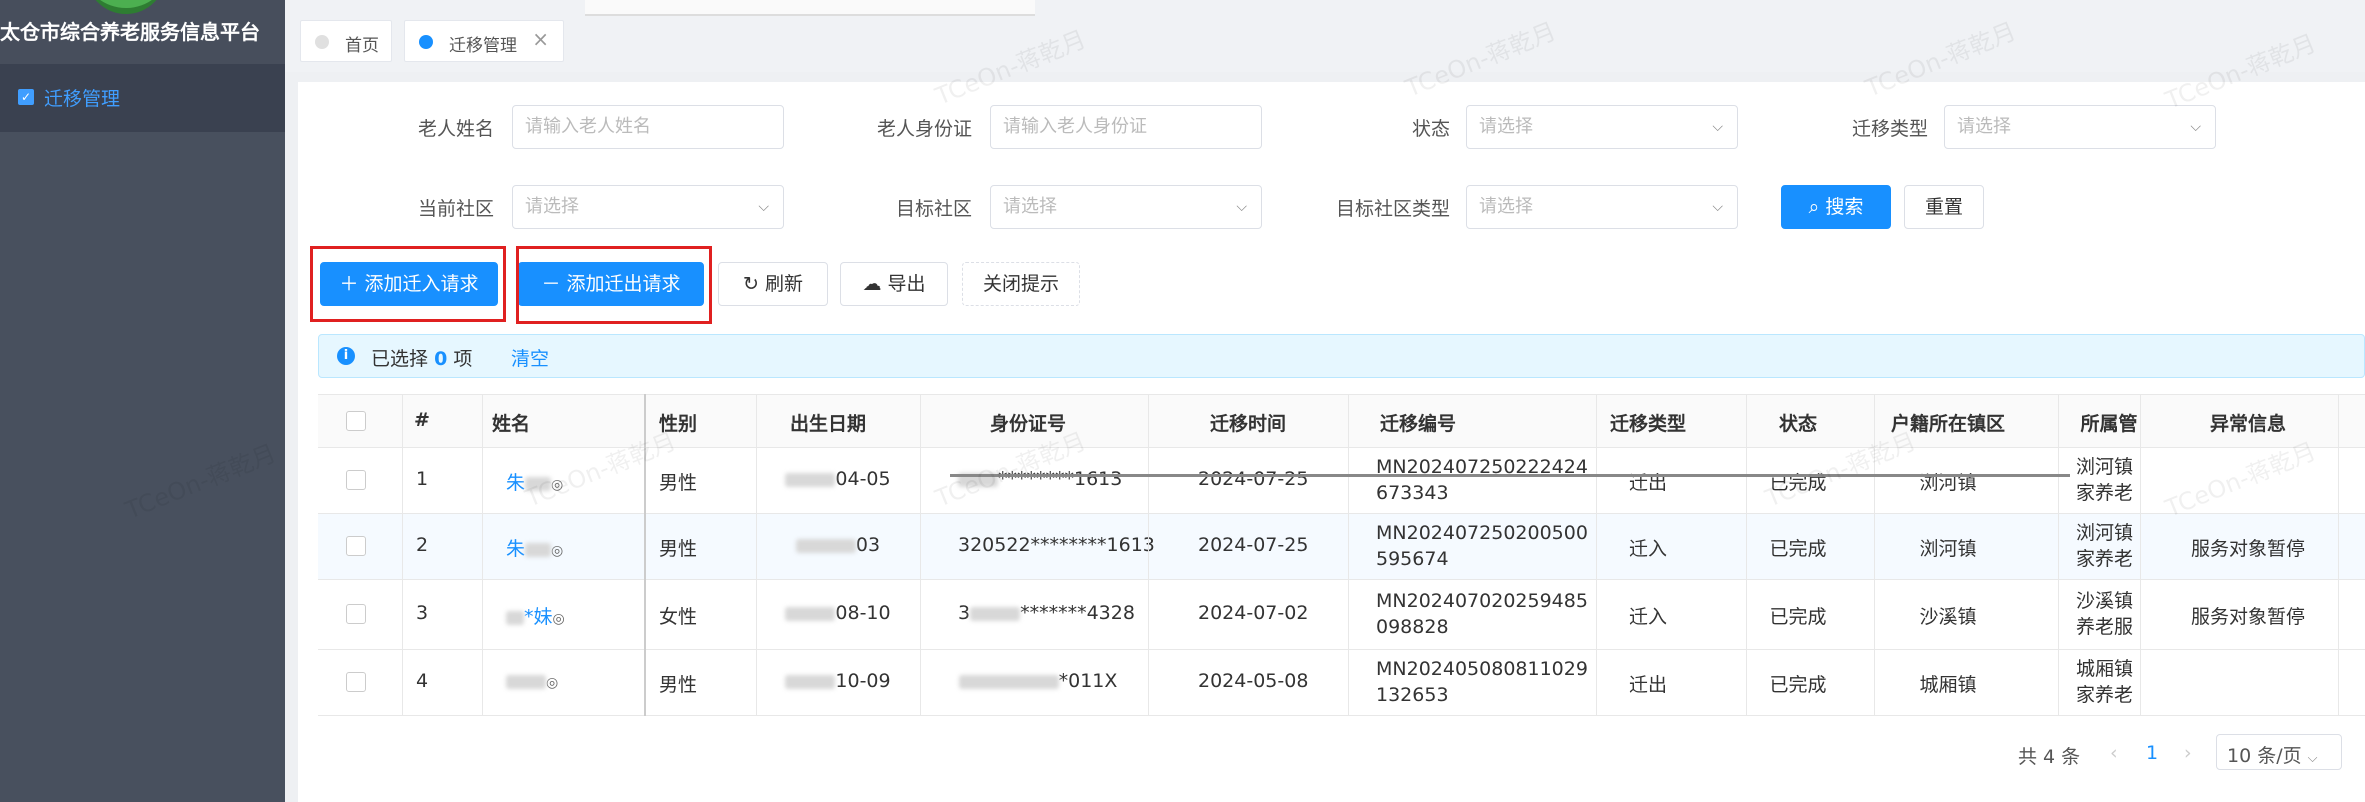 Image resolution: width=2365 pixels, height=802 pixels. What do you see at coordinates (421, 357) in the screenshot?
I see `selection-text: 已选择 0 项` at bounding box center [421, 357].